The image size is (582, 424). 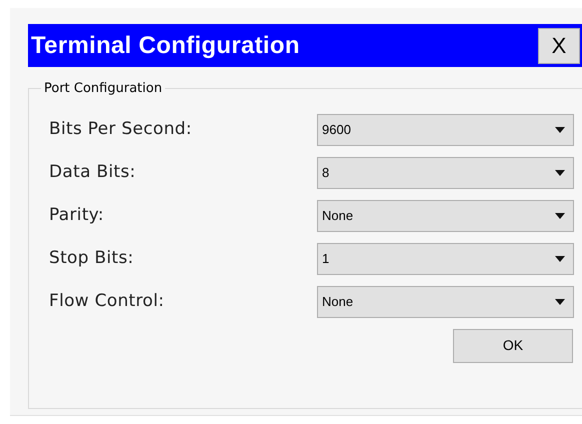 I want to click on window-title: Terminal Configuration, so click(x=165, y=45).